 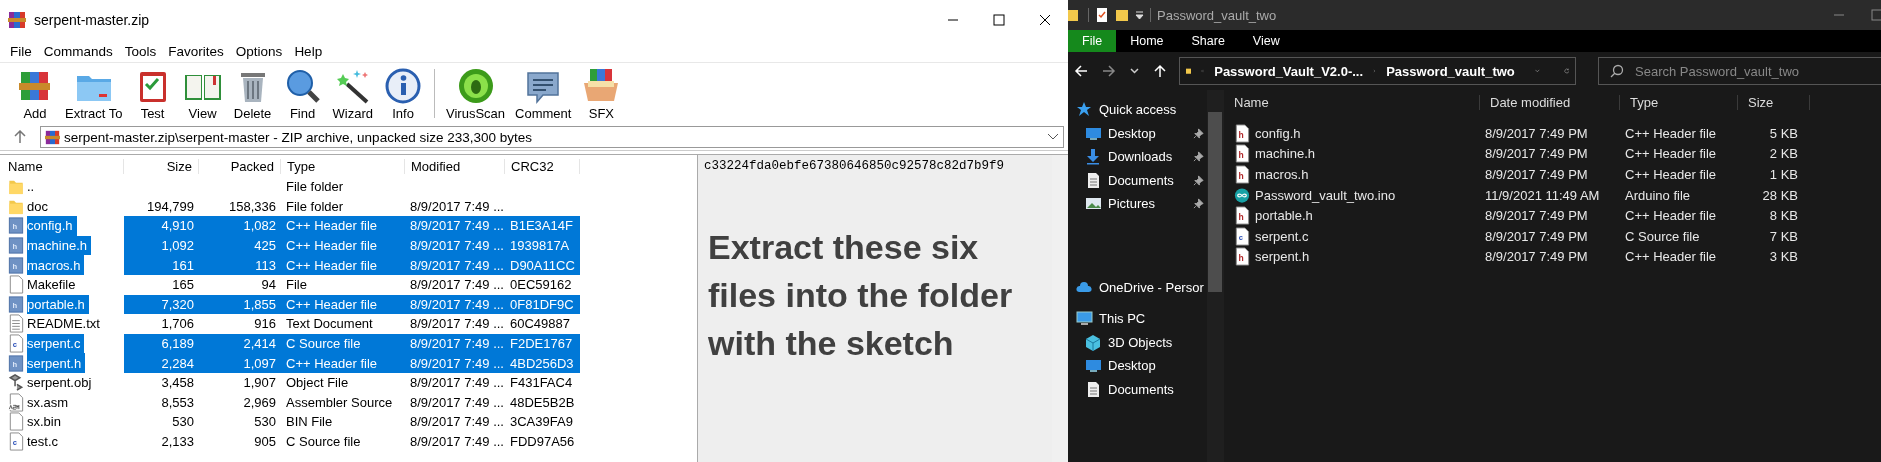 I want to click on column-header: CRC32, so click(x=542, y=166).